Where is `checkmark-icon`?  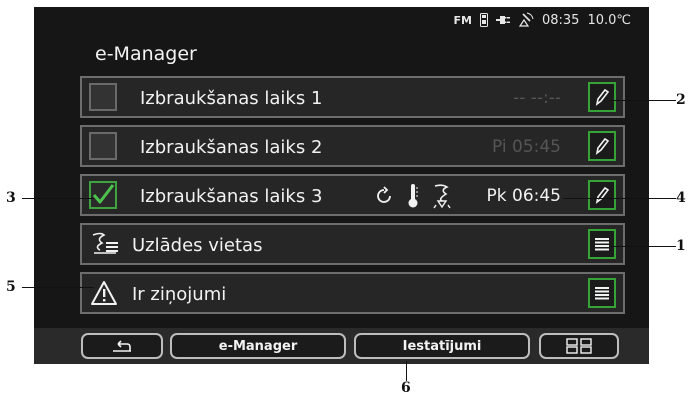 checkmark-icon is located at coordinates (103, 194).